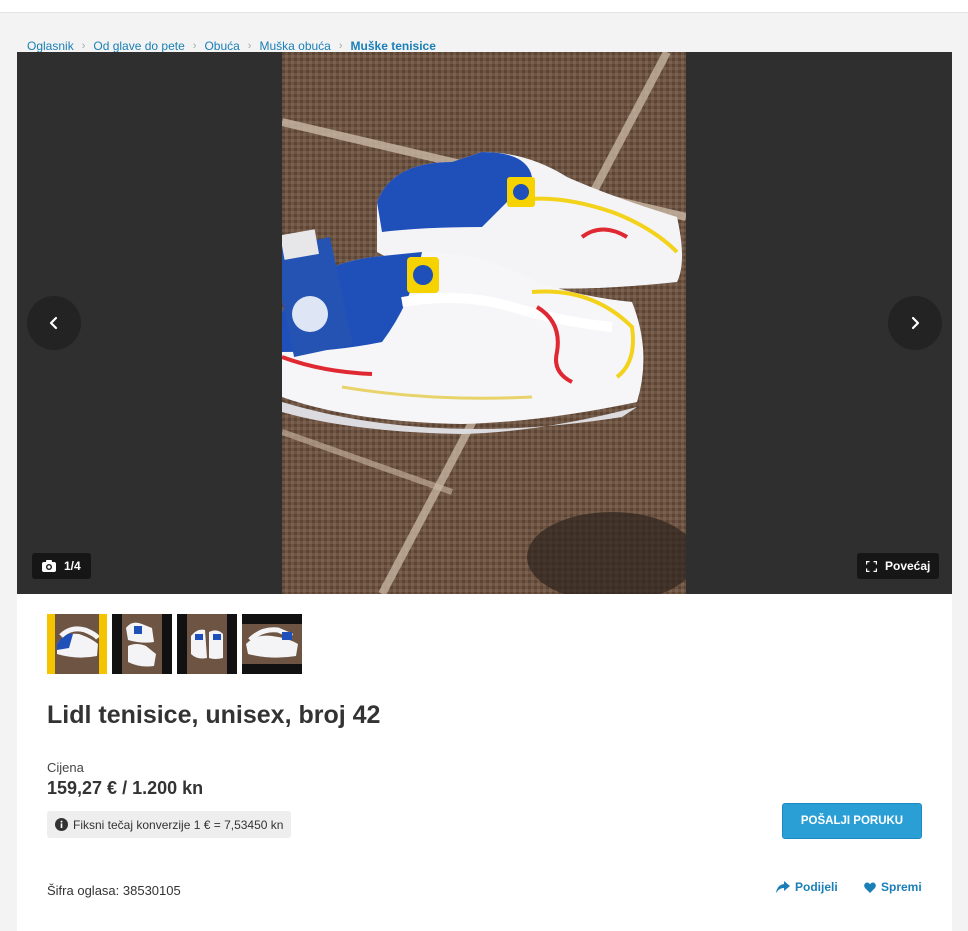  Describe the element at coordinates (61, 566) in the screenshot. I see `image-counter: 1/4` at that location.